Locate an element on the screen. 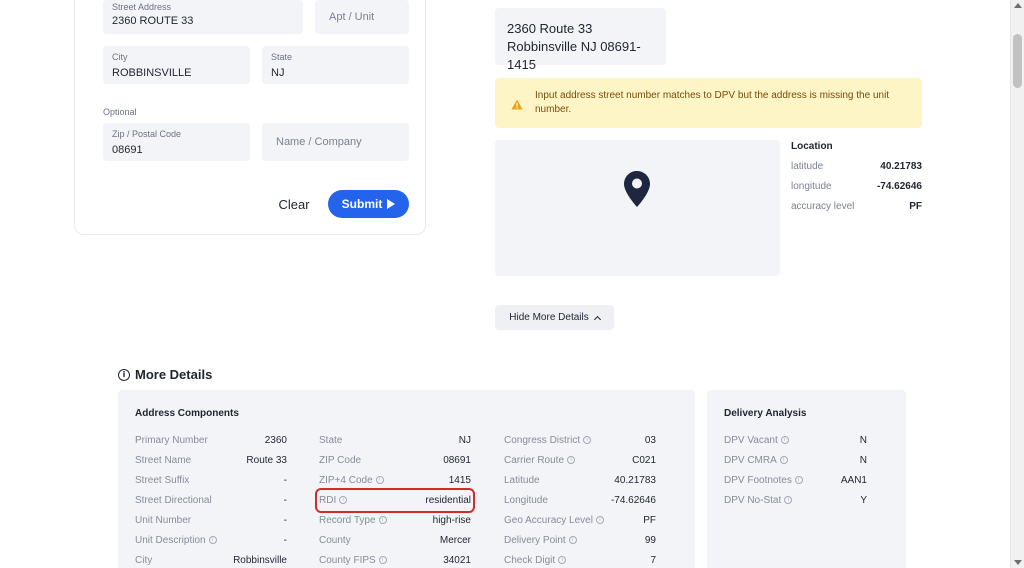 This screenshot has width=1024, height=568. detail-key-label: Geo Accuracy Level is located at coordinates (548, 520).